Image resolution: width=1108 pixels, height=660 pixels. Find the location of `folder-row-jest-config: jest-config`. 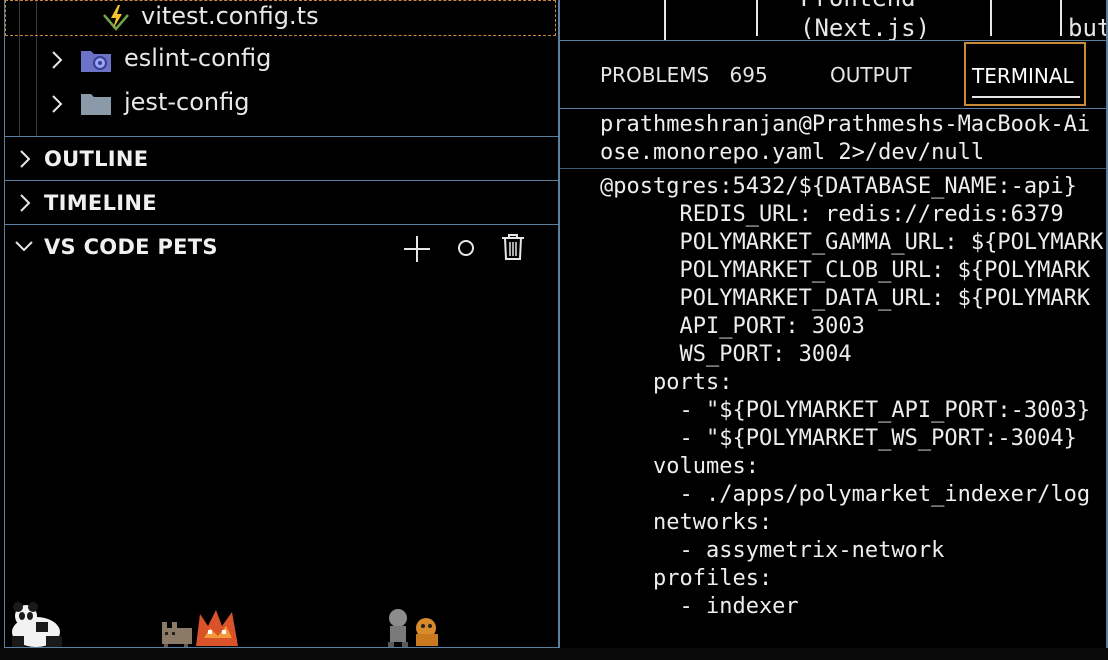

folder-row-jest-config: jest-config is located at coordinates (298, 104).